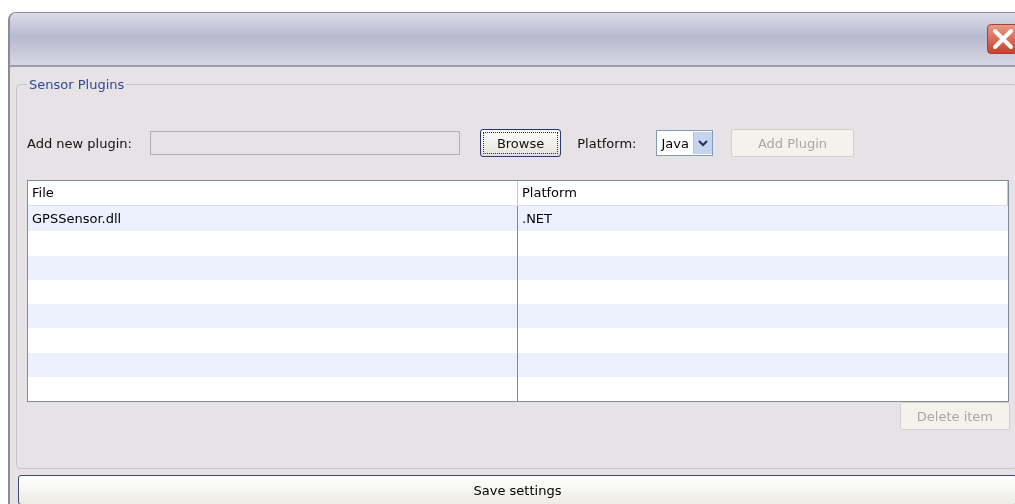  What do you see at coordinates (518, 219) in the screenshot?
I see `table-row: GPSSensor.dll .NET` at bounding box center [518, 219].